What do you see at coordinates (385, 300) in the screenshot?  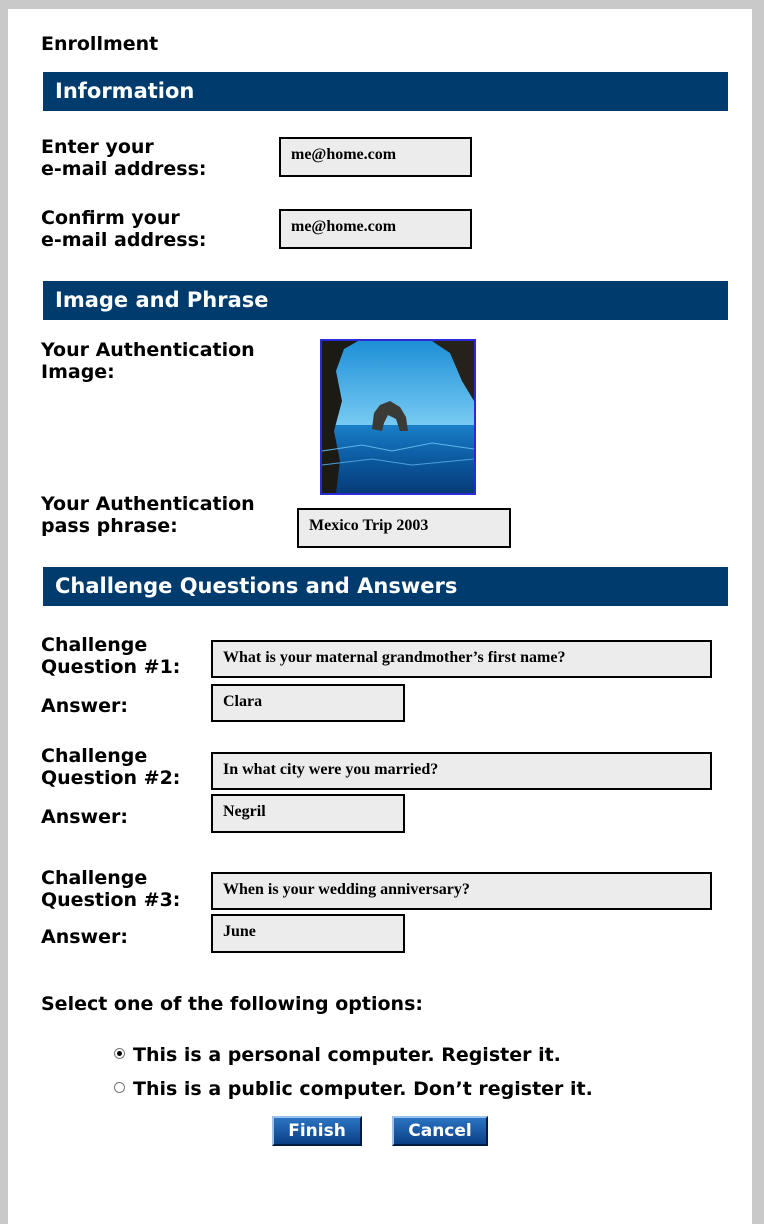 I see `section-header-image-phrase: Image and Phrase` at bounding box center [385, 300].